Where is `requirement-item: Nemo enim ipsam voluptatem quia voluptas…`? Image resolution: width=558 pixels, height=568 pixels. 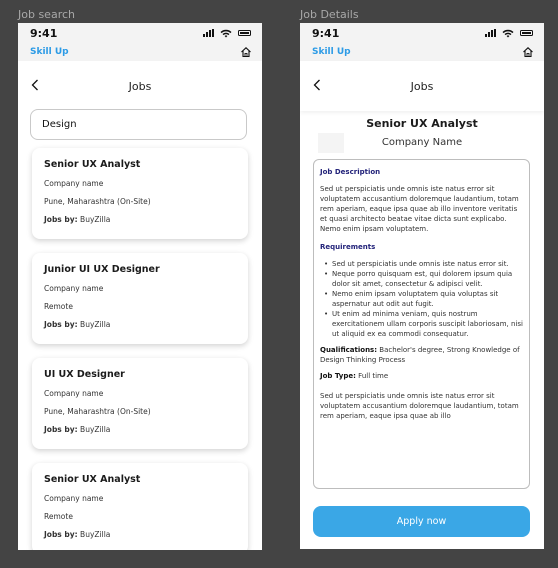 requirement-item: Nemo enim ipsam voluptatem quia voluptas… is located at coordinates (423, 299).